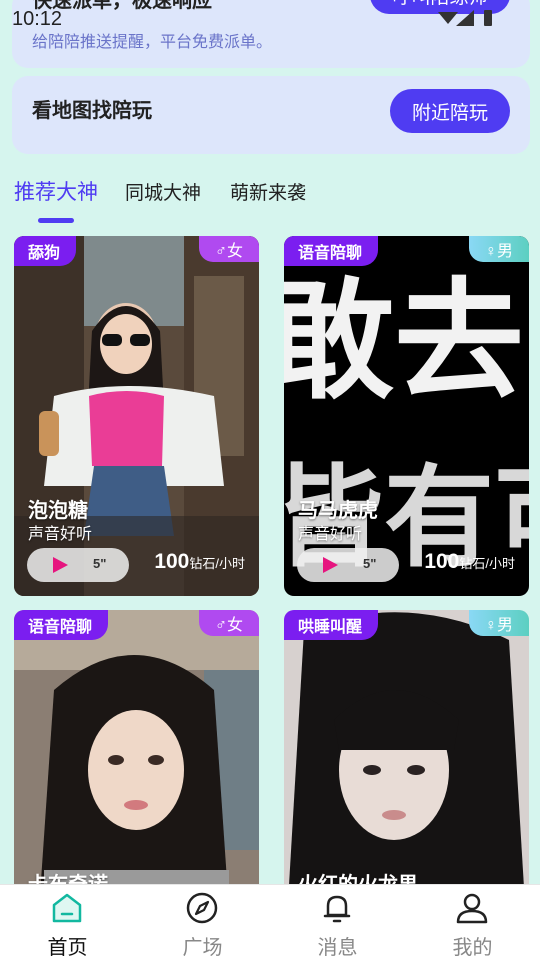  What do you see at coordinates (338, 511) in the screenshot?
I see `companion-name: 马马虎虎` at bounding box center [338, 511].